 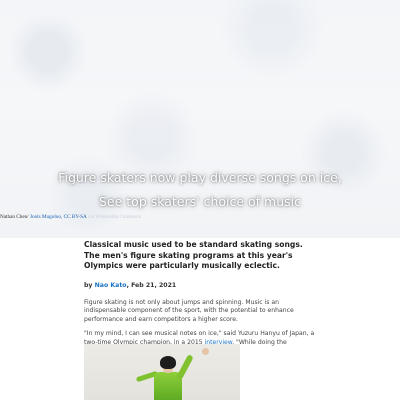 I want to click on byline-author-link: Nao Kato, so click(x=111, y=285).